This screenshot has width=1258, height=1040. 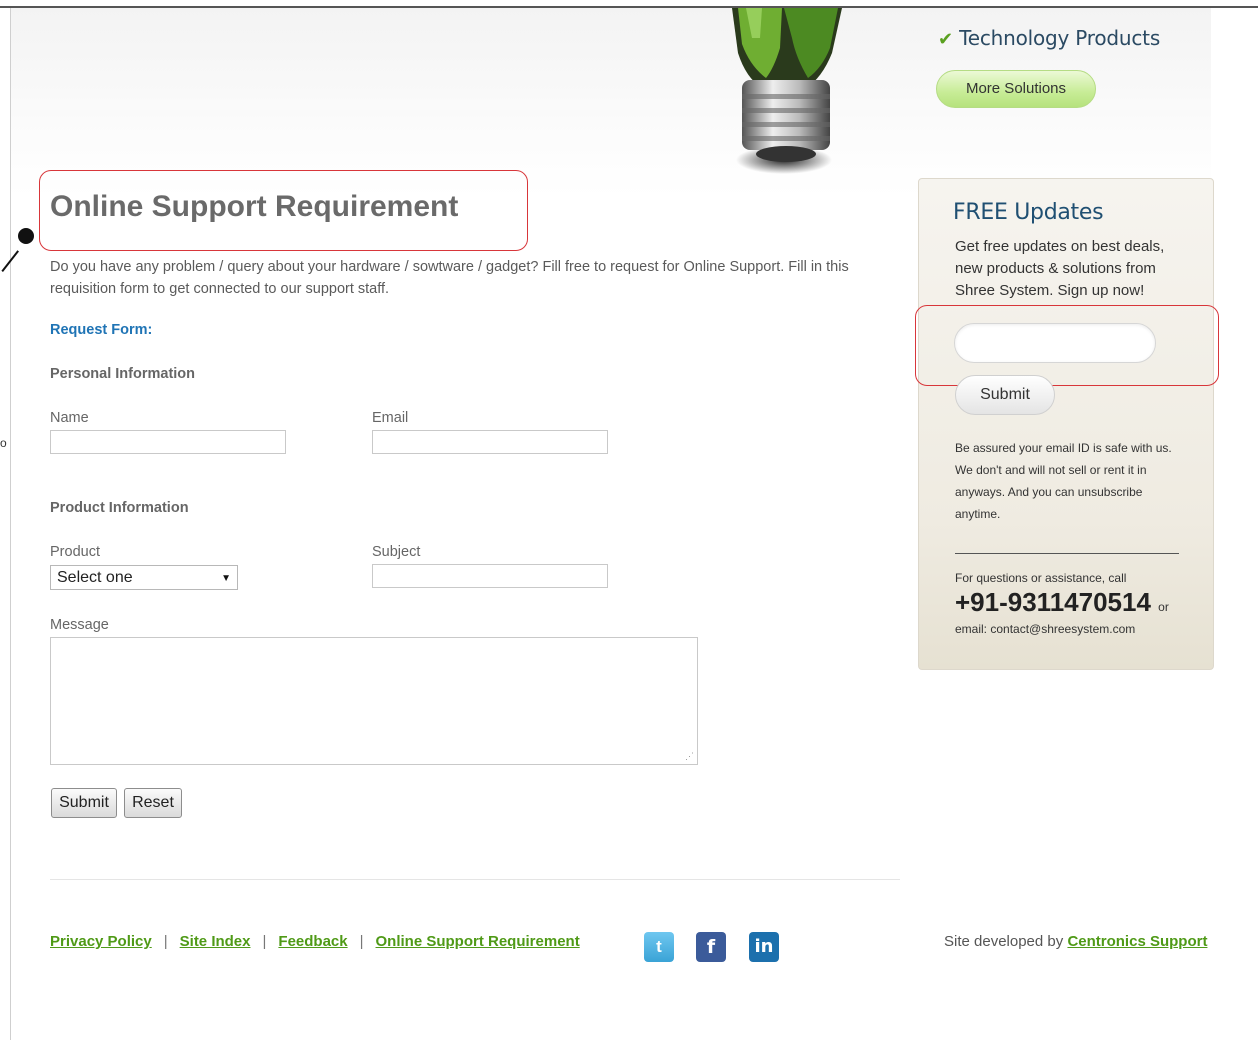 What do you see at coordinates (3, 443) in the screenshot?
I see `annotation-side-text: o` at bounding box center [3, 443].